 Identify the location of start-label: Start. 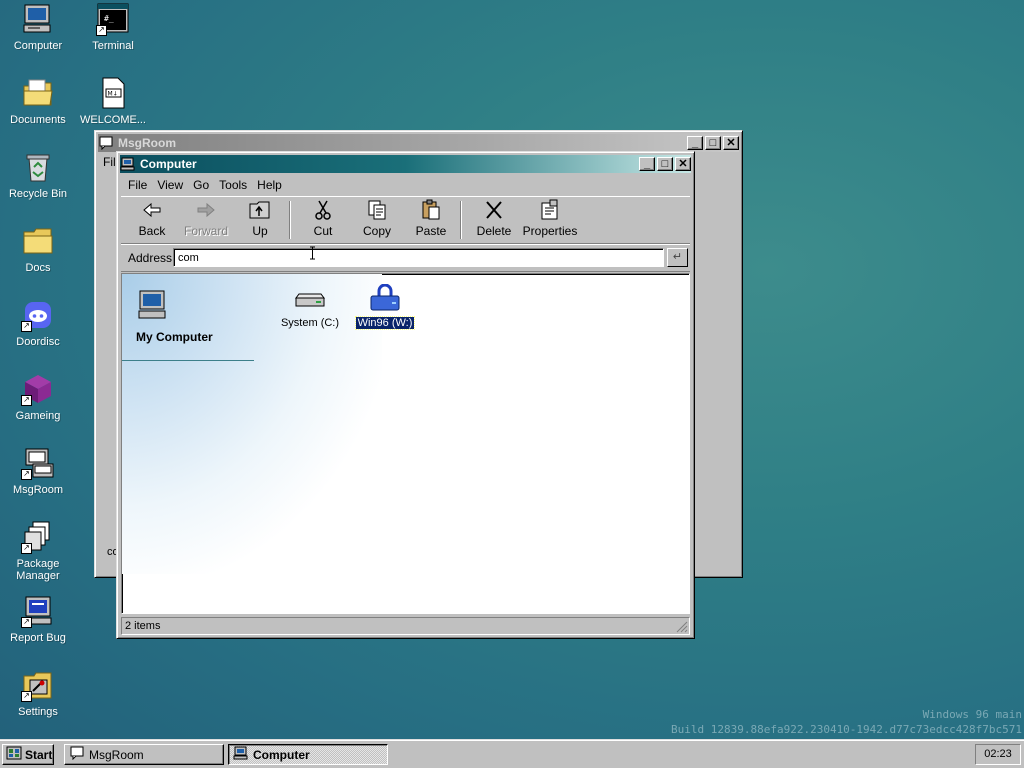
(39, 754).